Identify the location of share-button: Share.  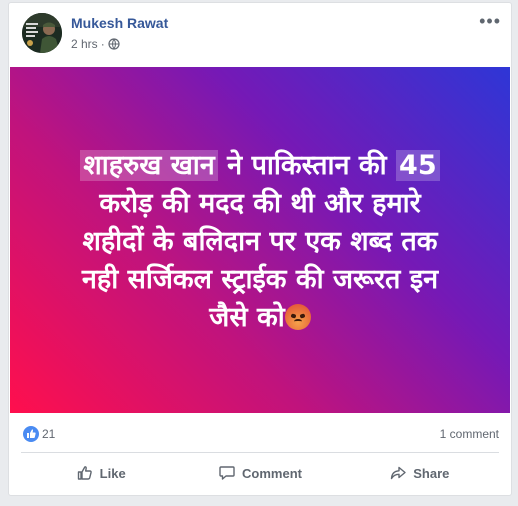
(419, 473).